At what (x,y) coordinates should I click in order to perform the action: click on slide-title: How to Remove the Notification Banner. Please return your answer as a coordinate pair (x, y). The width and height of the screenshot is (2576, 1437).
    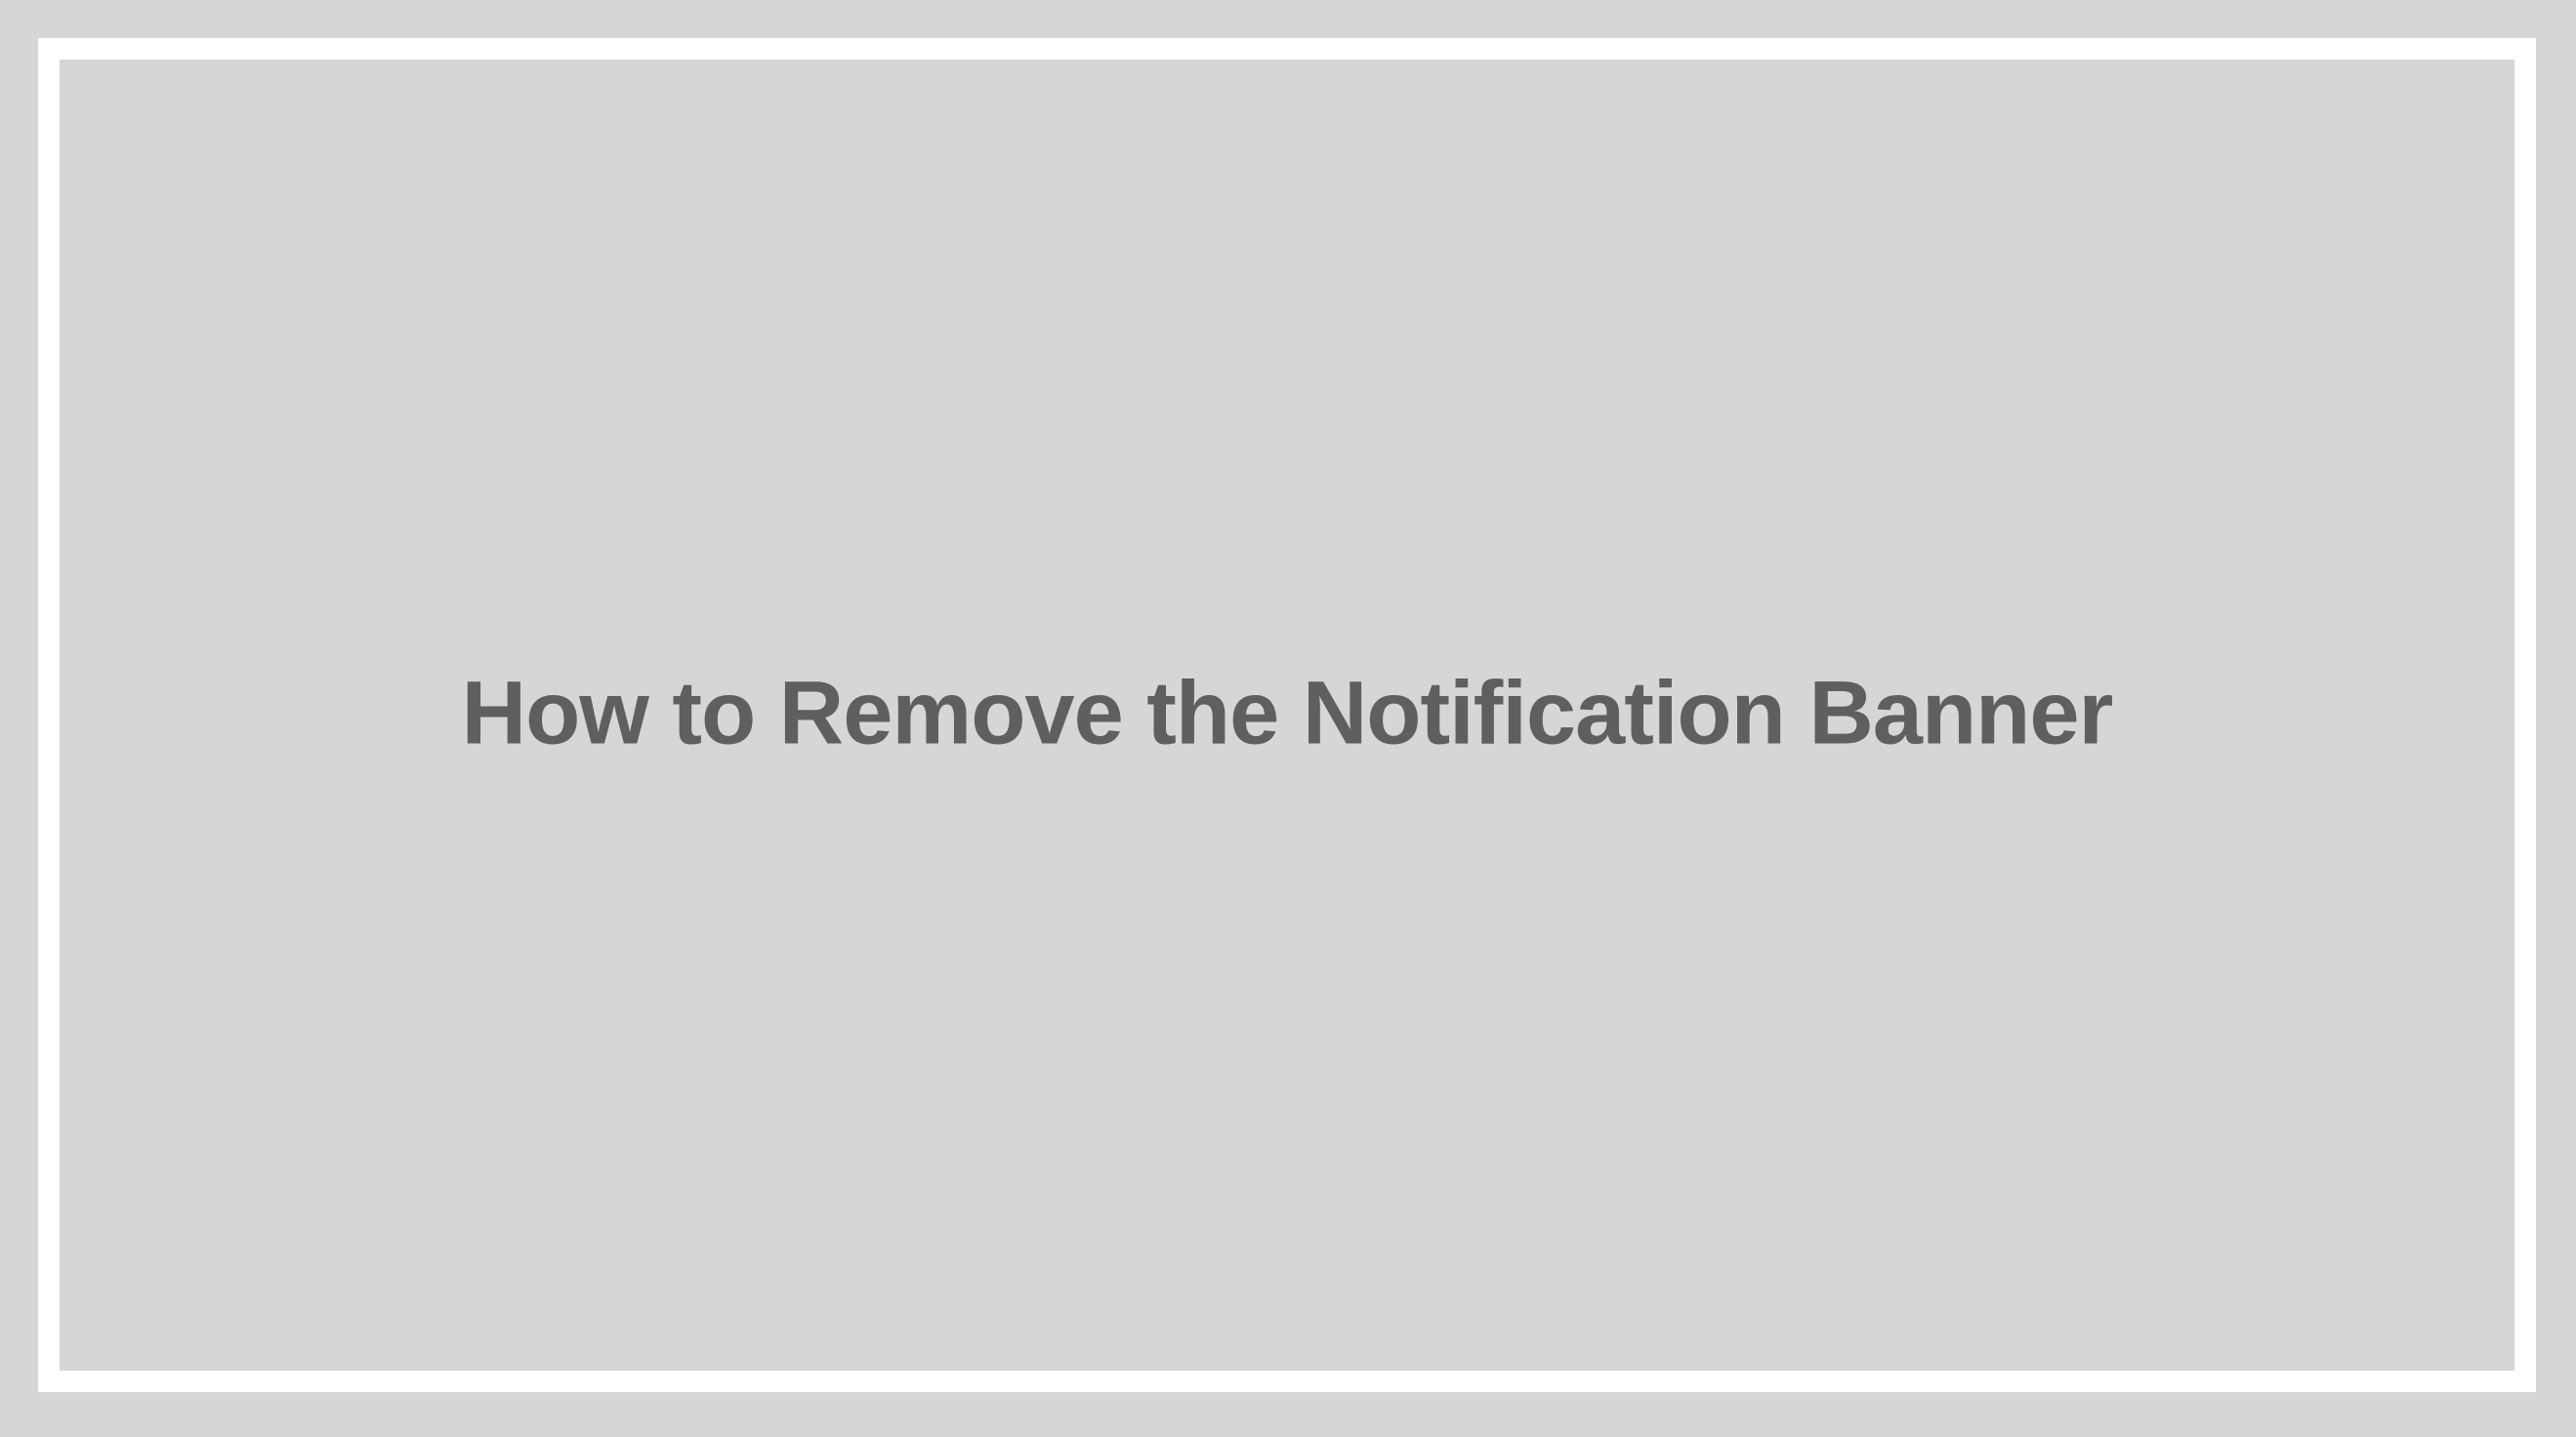
    Looking at the image, I should click on (1287, 712).